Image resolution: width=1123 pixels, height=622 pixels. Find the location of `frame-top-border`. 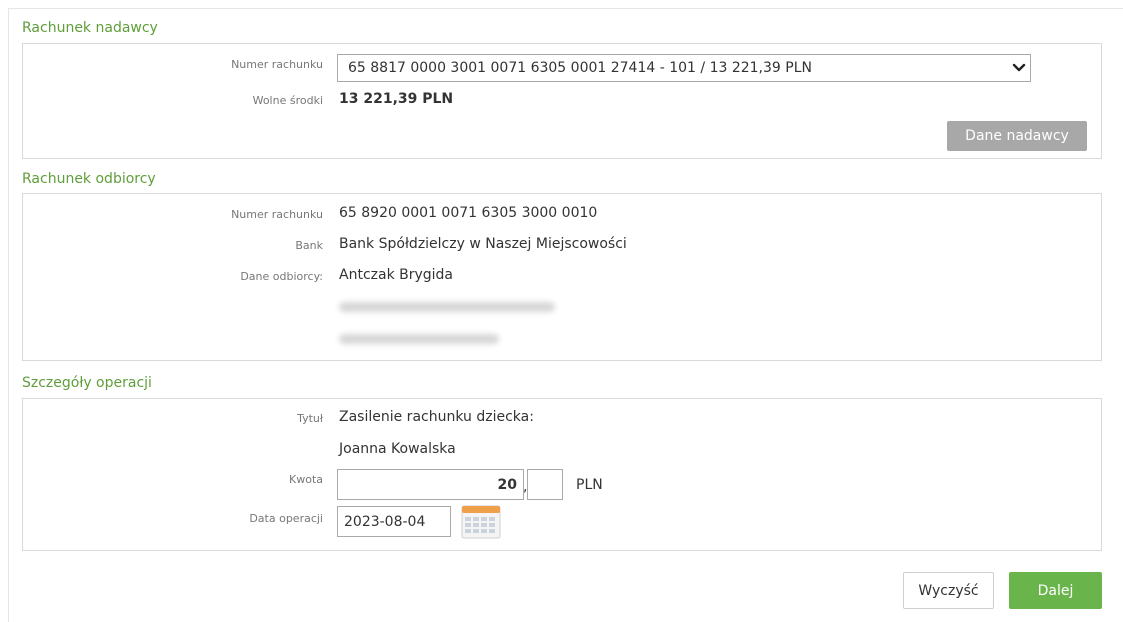

frame-top-border is located at coordinates (565, 8).